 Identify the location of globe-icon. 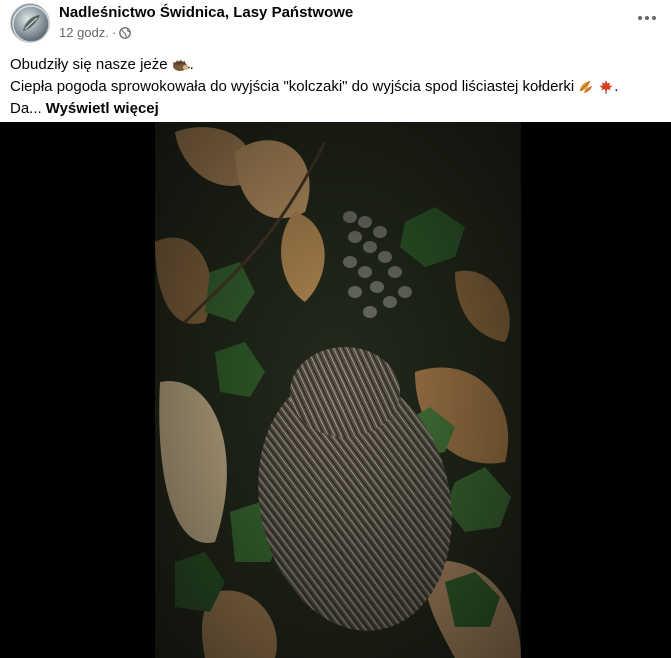
(125, 32).